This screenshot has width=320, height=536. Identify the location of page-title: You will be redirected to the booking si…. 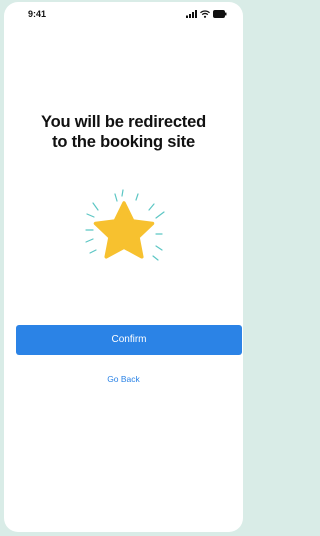
(123, 132).